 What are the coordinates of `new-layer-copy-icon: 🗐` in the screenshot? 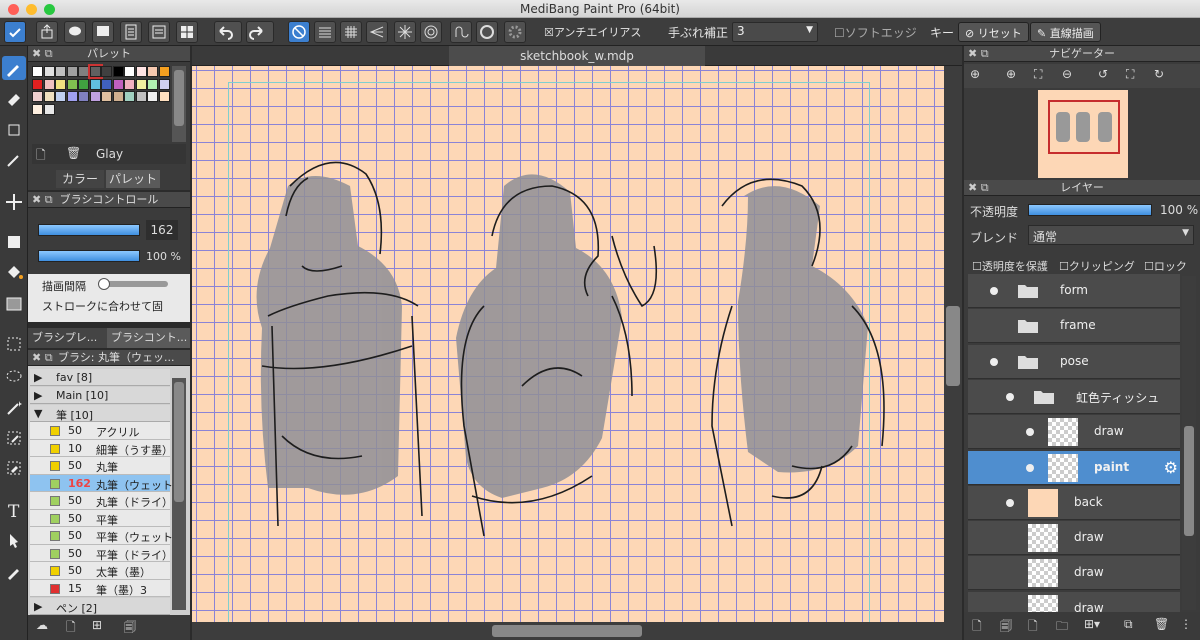 It's located at (1006, 627).